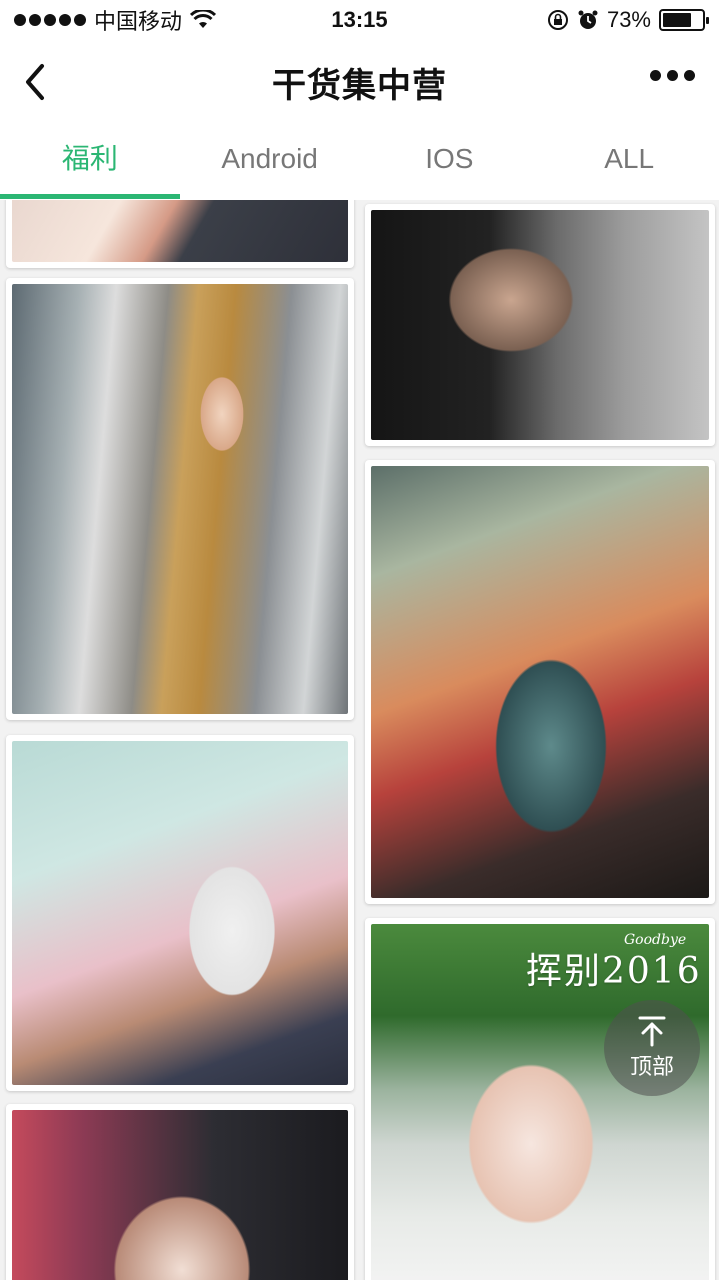  What do you see at coordinates (450, 162) in the screenshot?
I see `tab-ios: IOS` at bounding box center [450, 162].